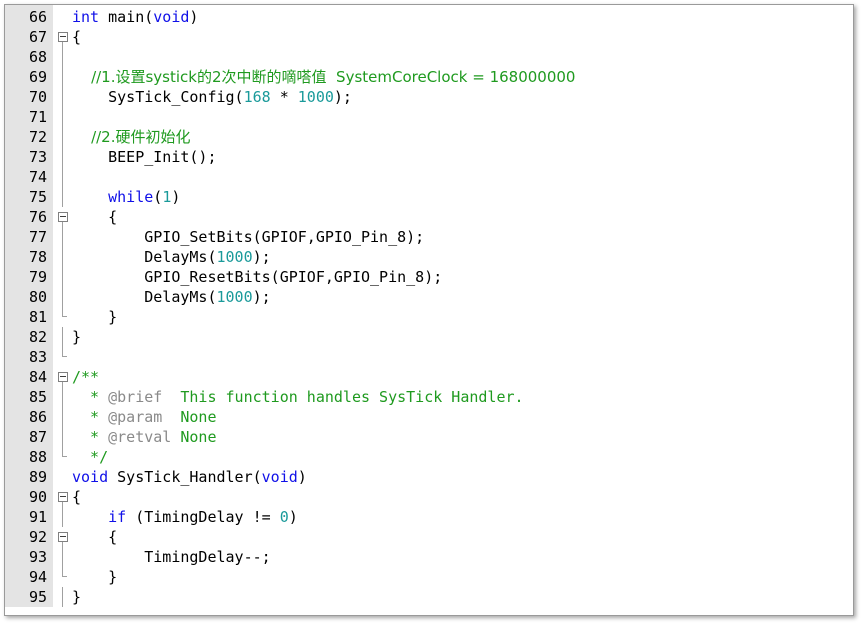 The height and width of the screenshot is (628, 863). What do you see at coordinates (429, 37) in the screenshot?
I see `code-line: 67 {` at bounding box center [429, 37].